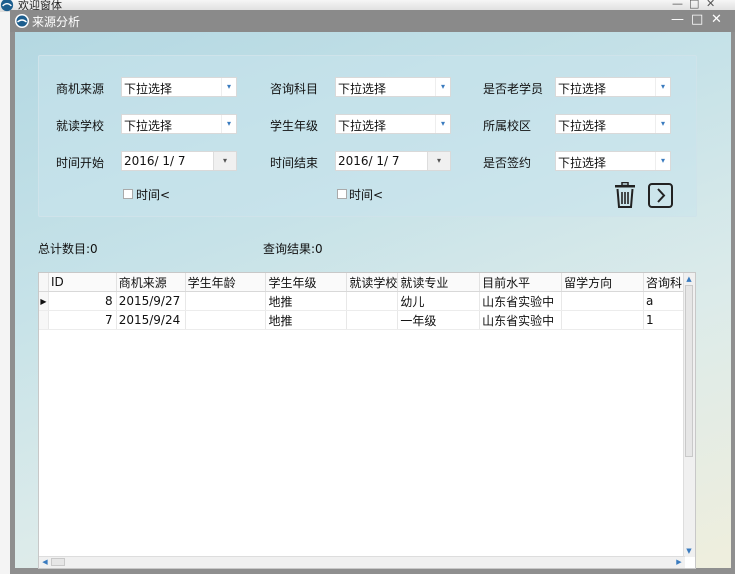 This screenshot has width=735, height=574. I want to click on table-row: 7 2015/9/24 地推 一年级 山东省实验中 1, so click(367, 320).